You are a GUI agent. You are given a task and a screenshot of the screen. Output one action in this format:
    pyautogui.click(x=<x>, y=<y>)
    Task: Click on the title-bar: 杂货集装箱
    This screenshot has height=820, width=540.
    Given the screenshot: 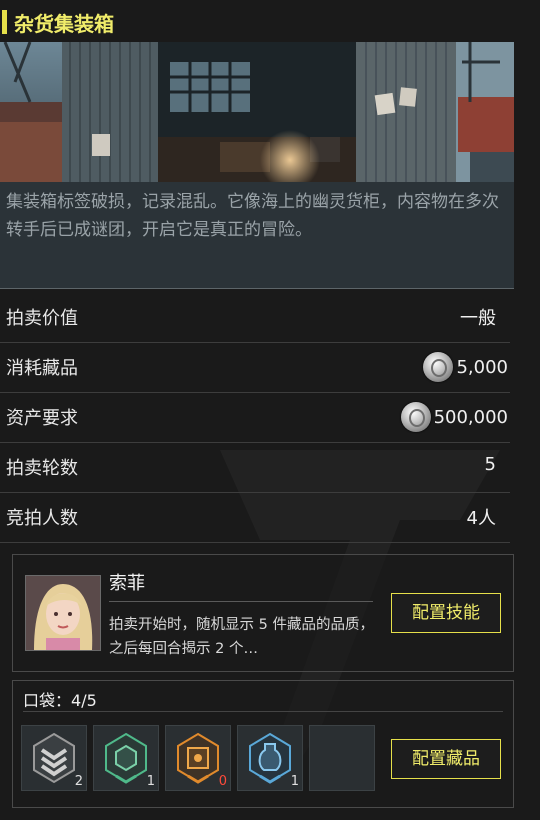 What is the action you would take?
    pyautogui.click(x=270, y=21)
    